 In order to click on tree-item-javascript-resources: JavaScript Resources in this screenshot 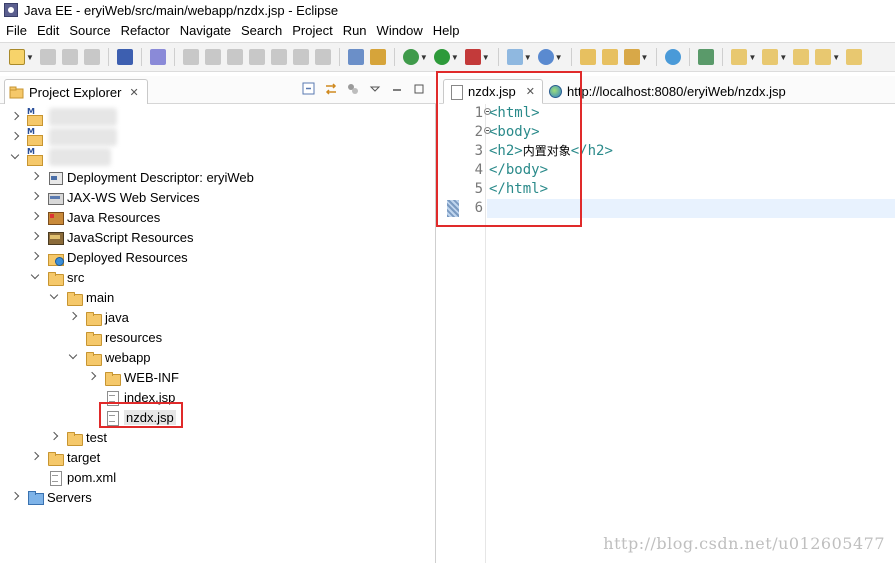, I will do `click(111, 237)`.